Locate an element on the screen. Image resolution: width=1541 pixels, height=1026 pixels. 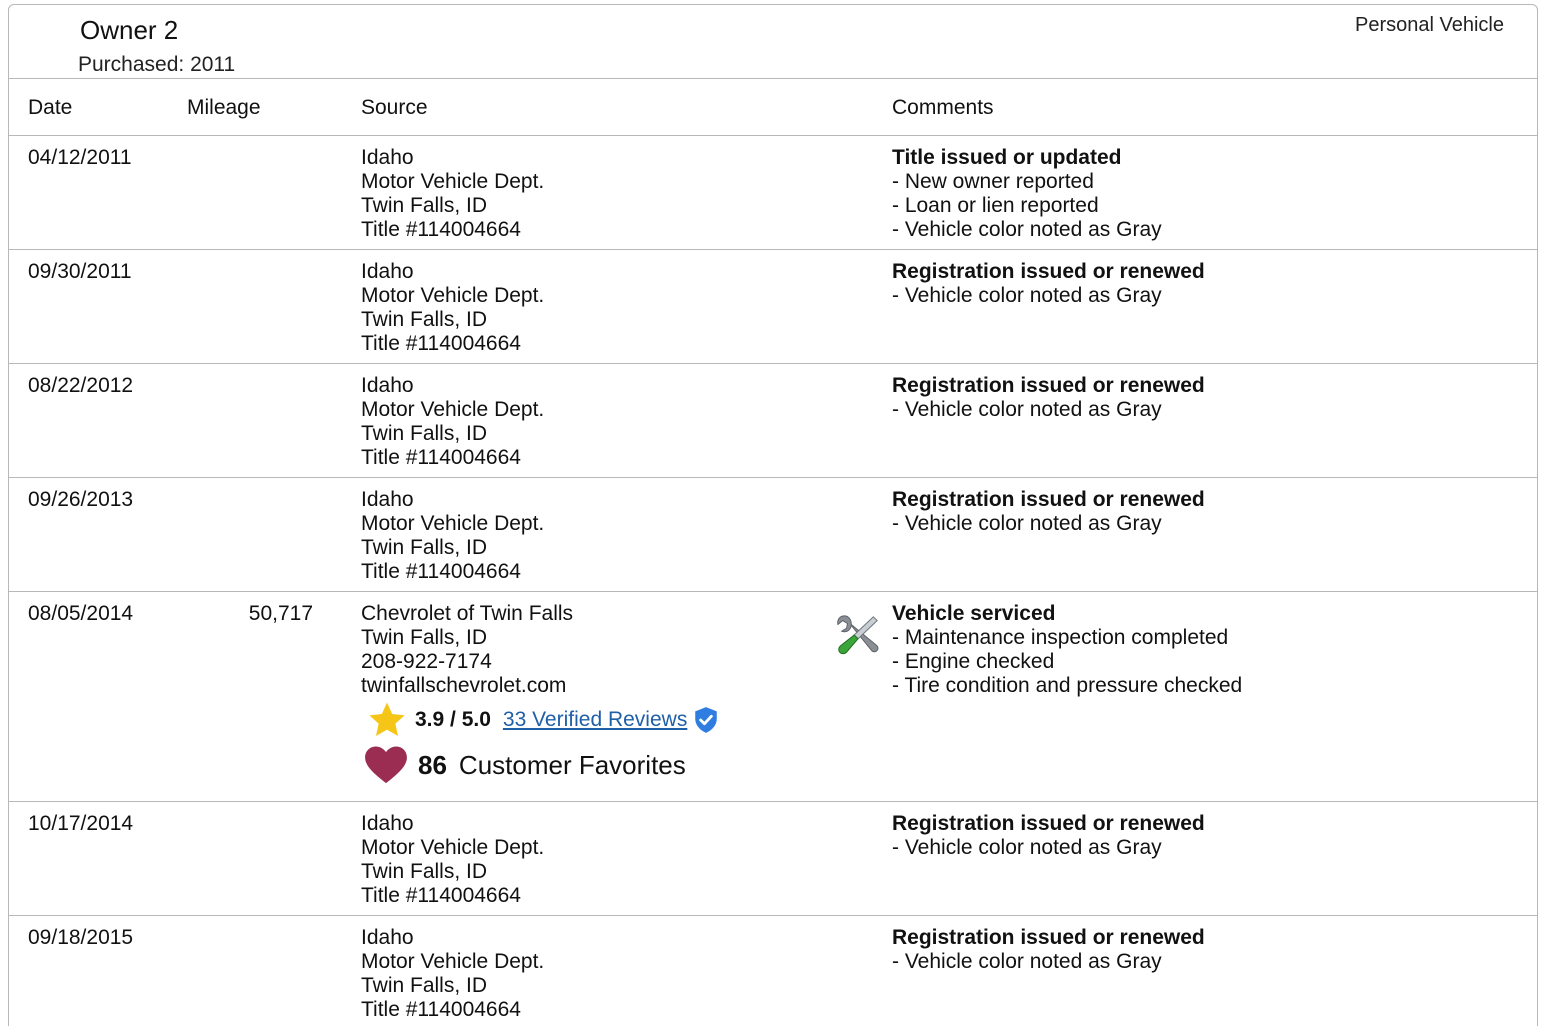
comment-line: - Tire condition and pressure checked is located at coordinates (1067, 685).